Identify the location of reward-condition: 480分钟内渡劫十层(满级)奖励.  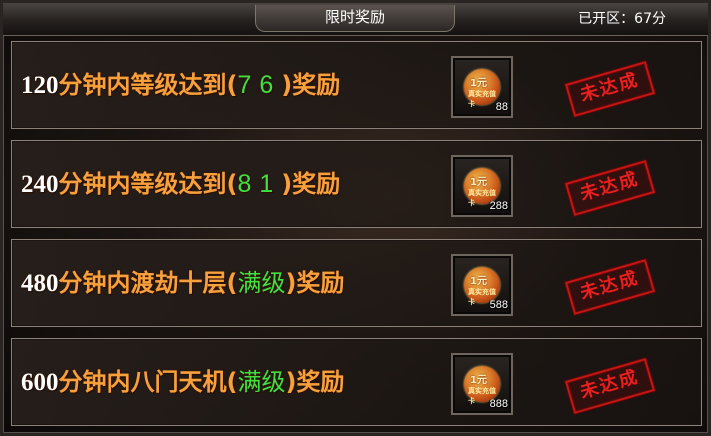
(182, 283).